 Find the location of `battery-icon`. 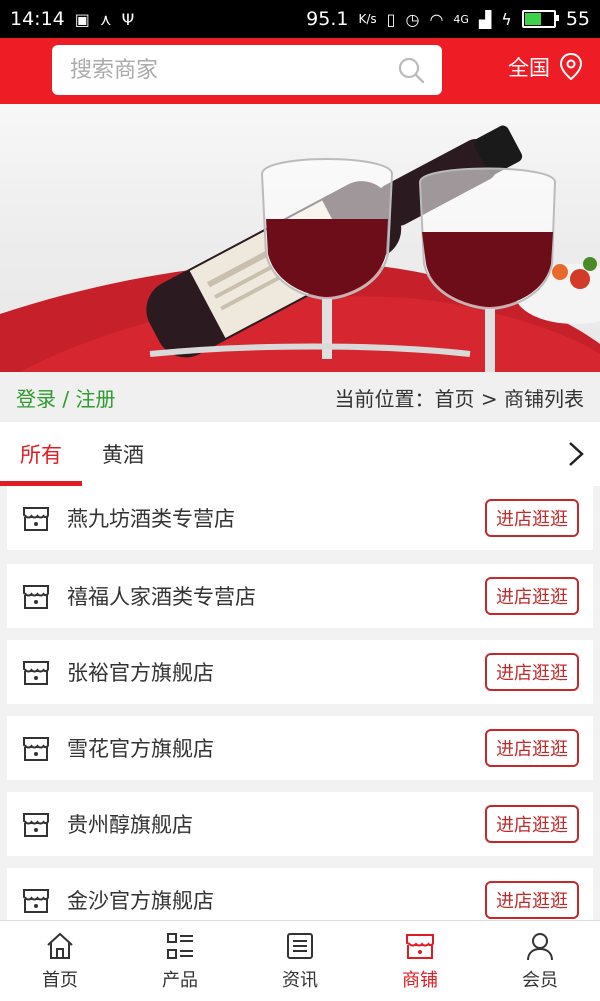

battery-icon is located at coordinates (540, 19).